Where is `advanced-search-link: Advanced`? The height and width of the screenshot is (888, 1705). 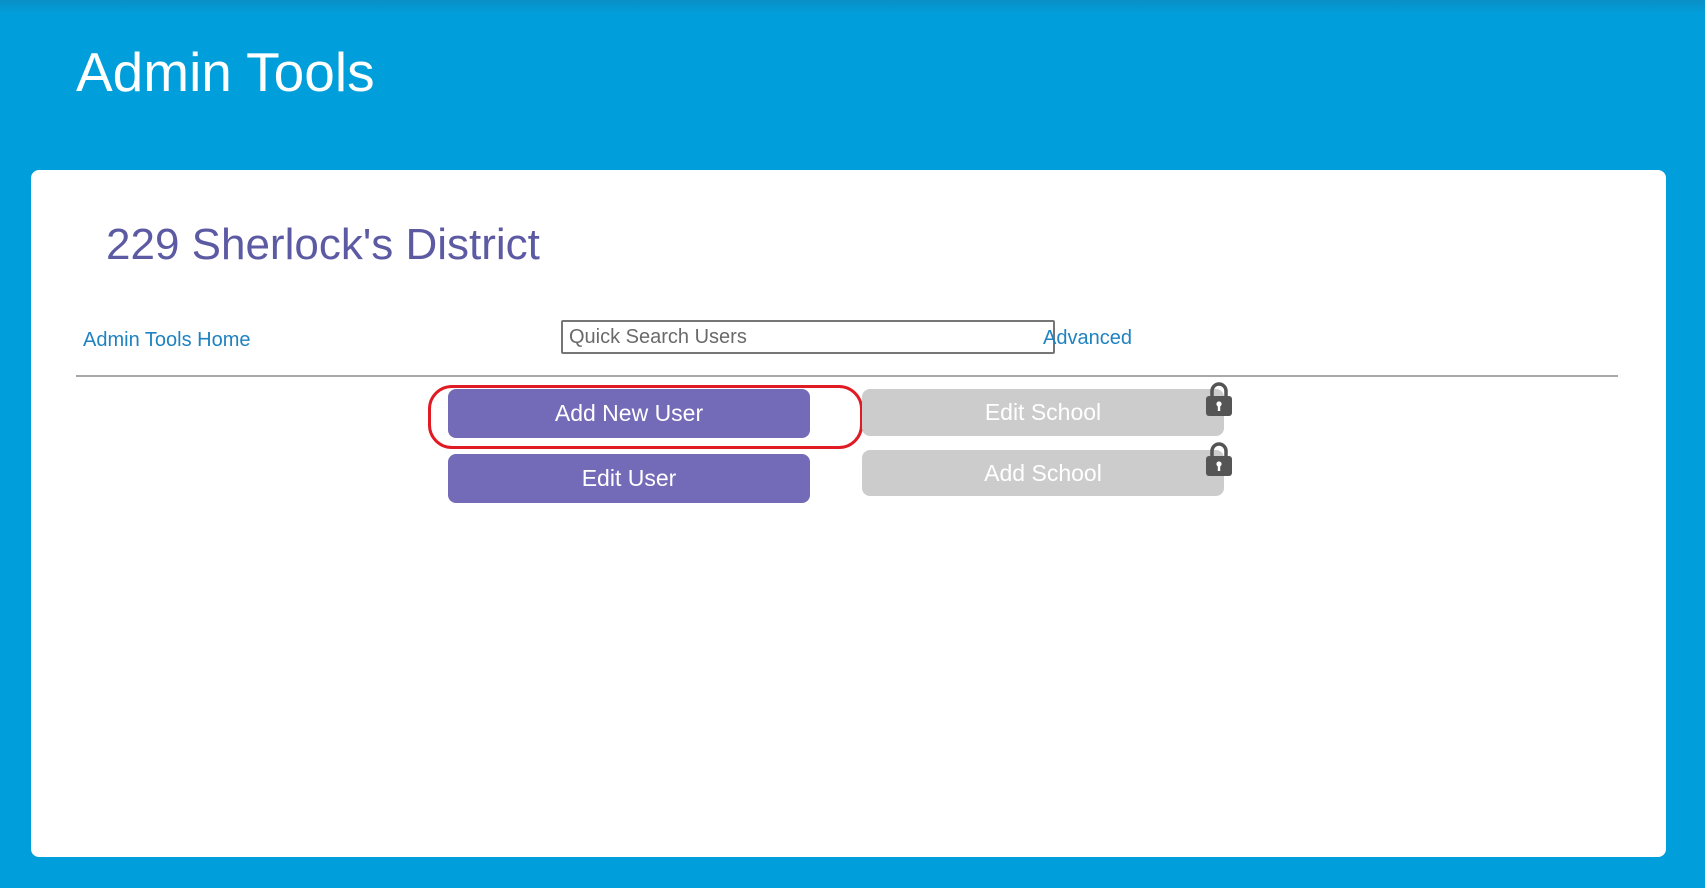 advanced-search-link: Advanced is located at coordinates (1087, 338).